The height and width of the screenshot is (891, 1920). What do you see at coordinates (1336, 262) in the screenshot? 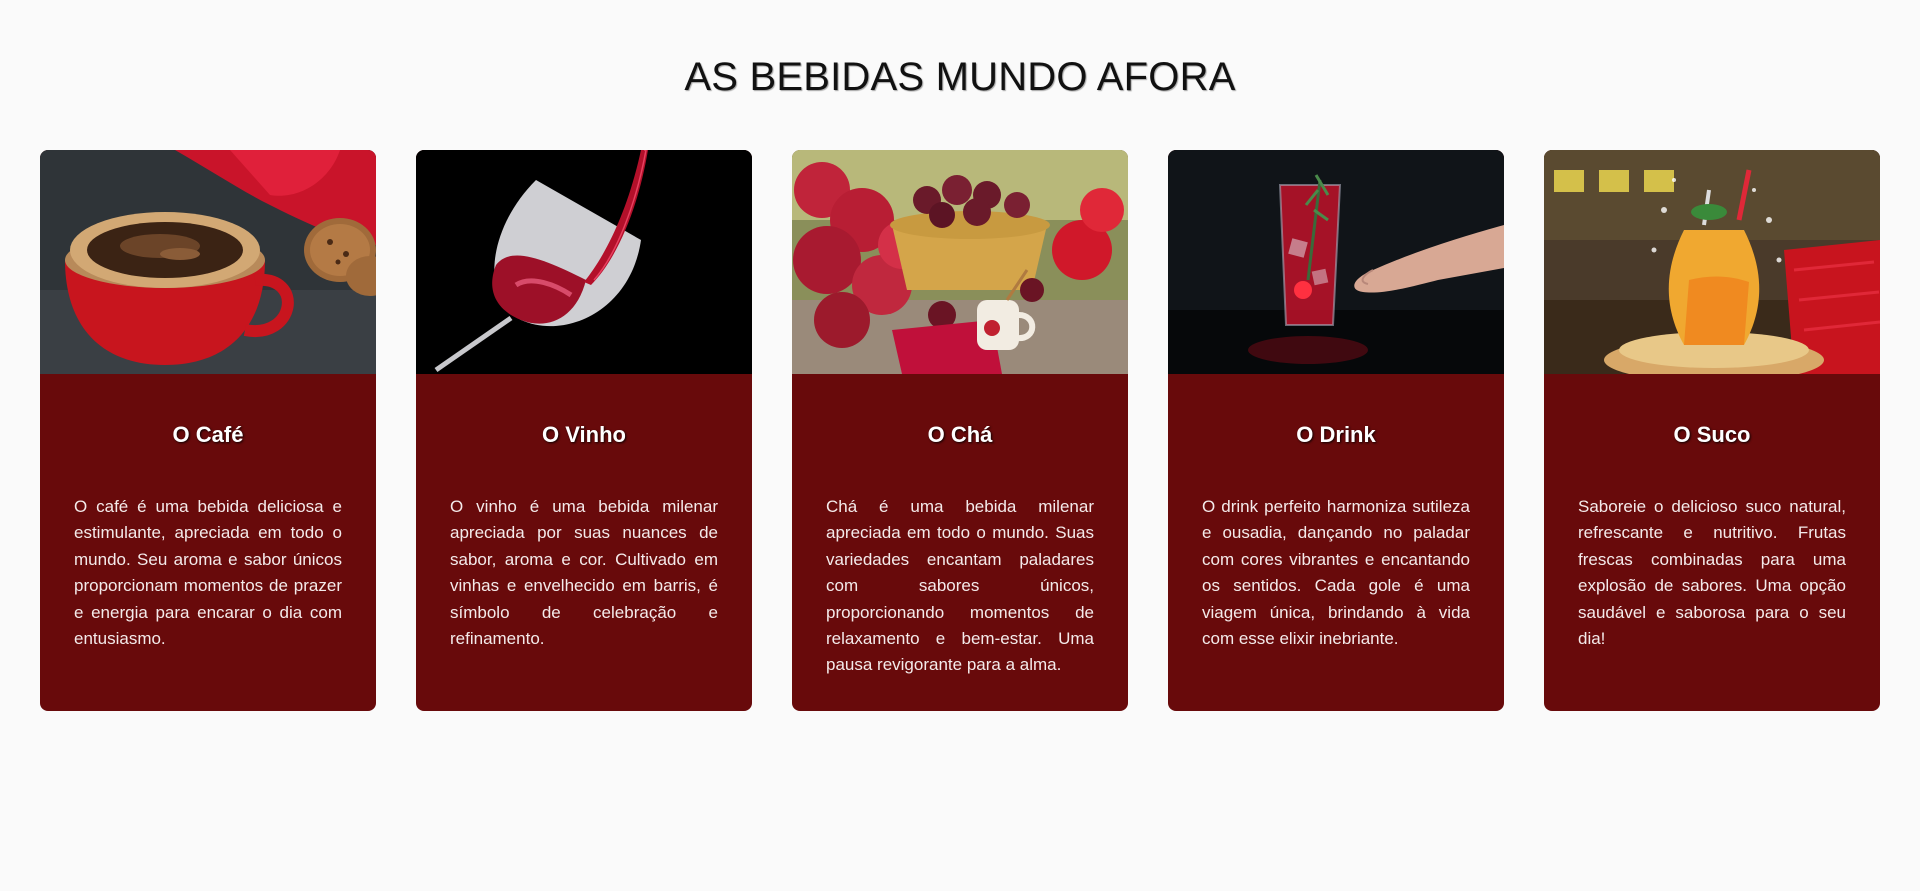
I see `red-drink-image` at bounding box center [1336, 262].